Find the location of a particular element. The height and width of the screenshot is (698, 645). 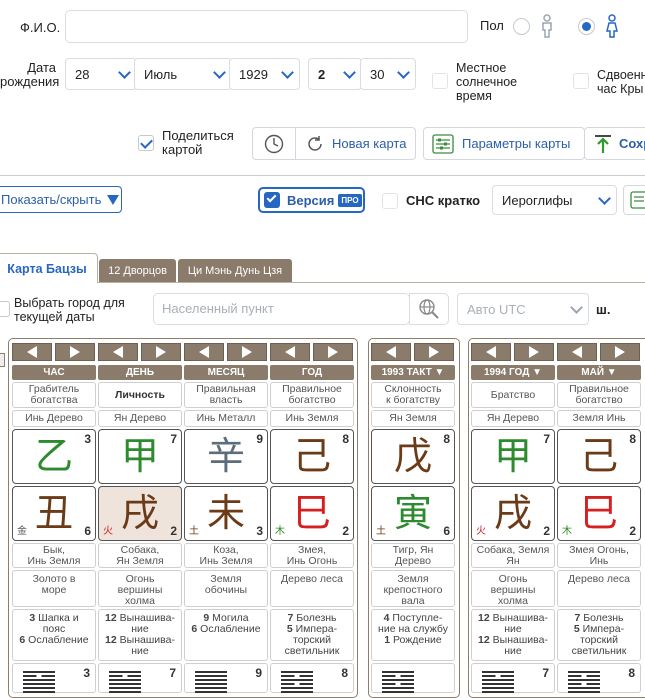

fio-input is located at coordinates (266, 26).